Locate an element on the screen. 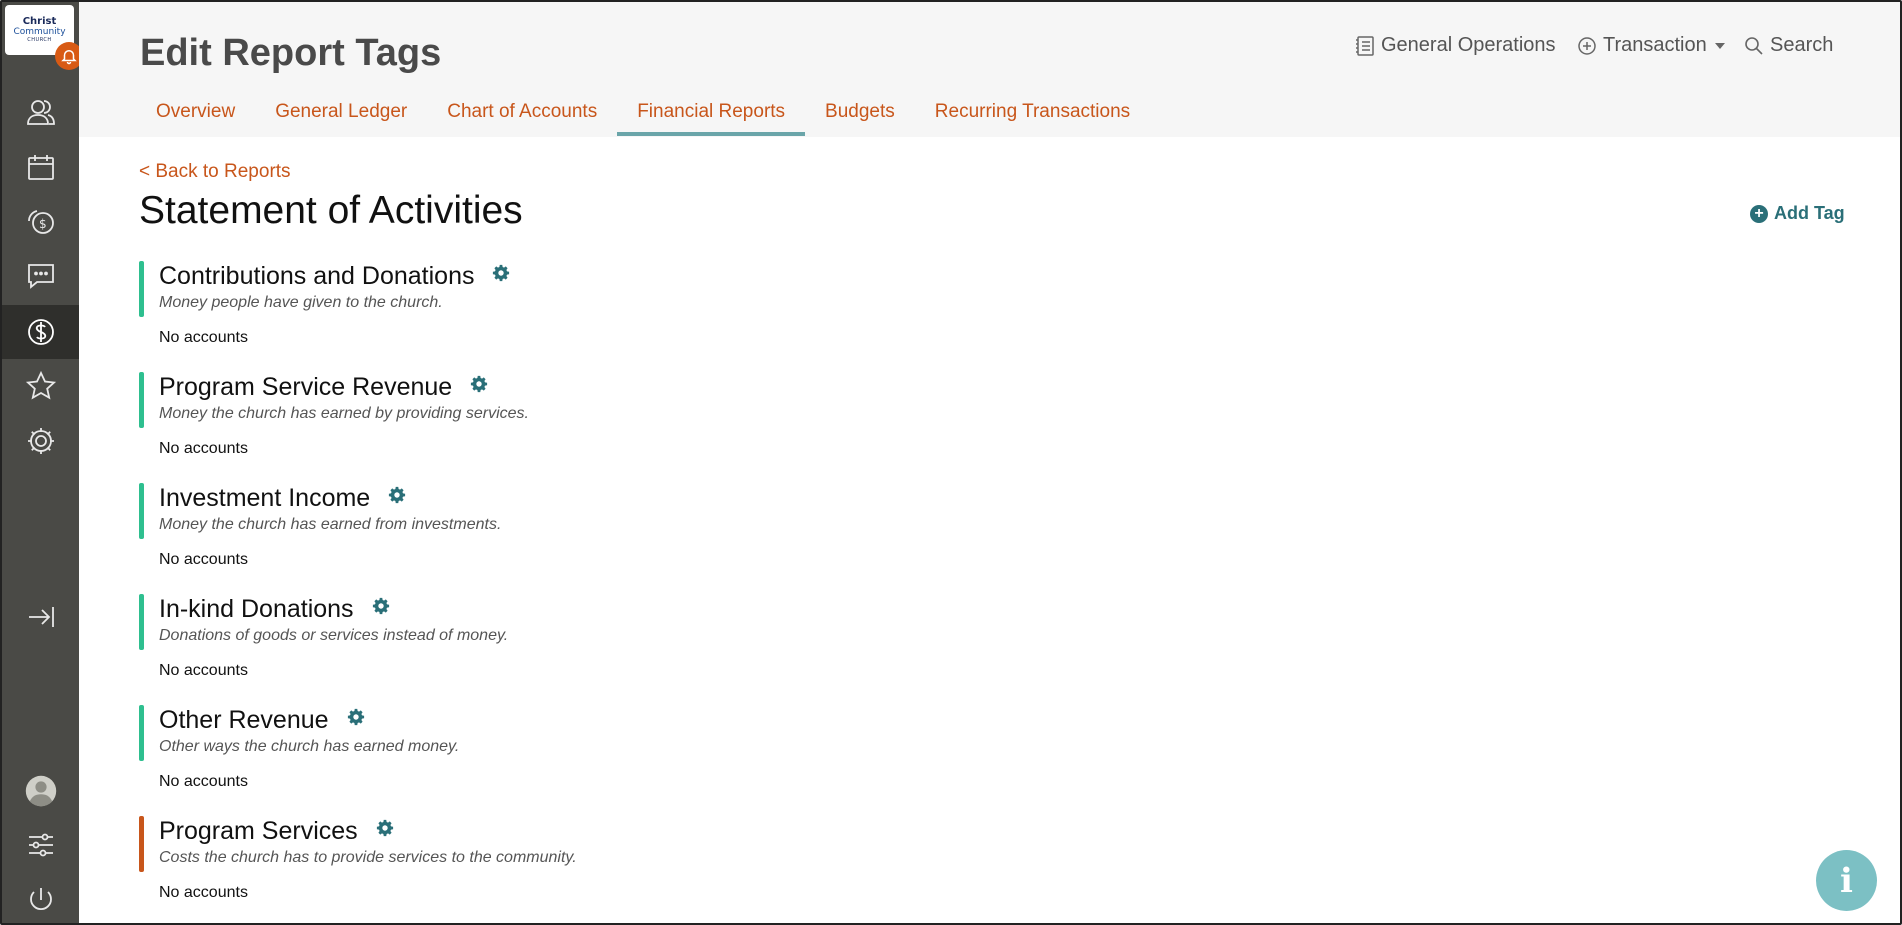  sidebar-item-settings is located at coordinates (40, 441).